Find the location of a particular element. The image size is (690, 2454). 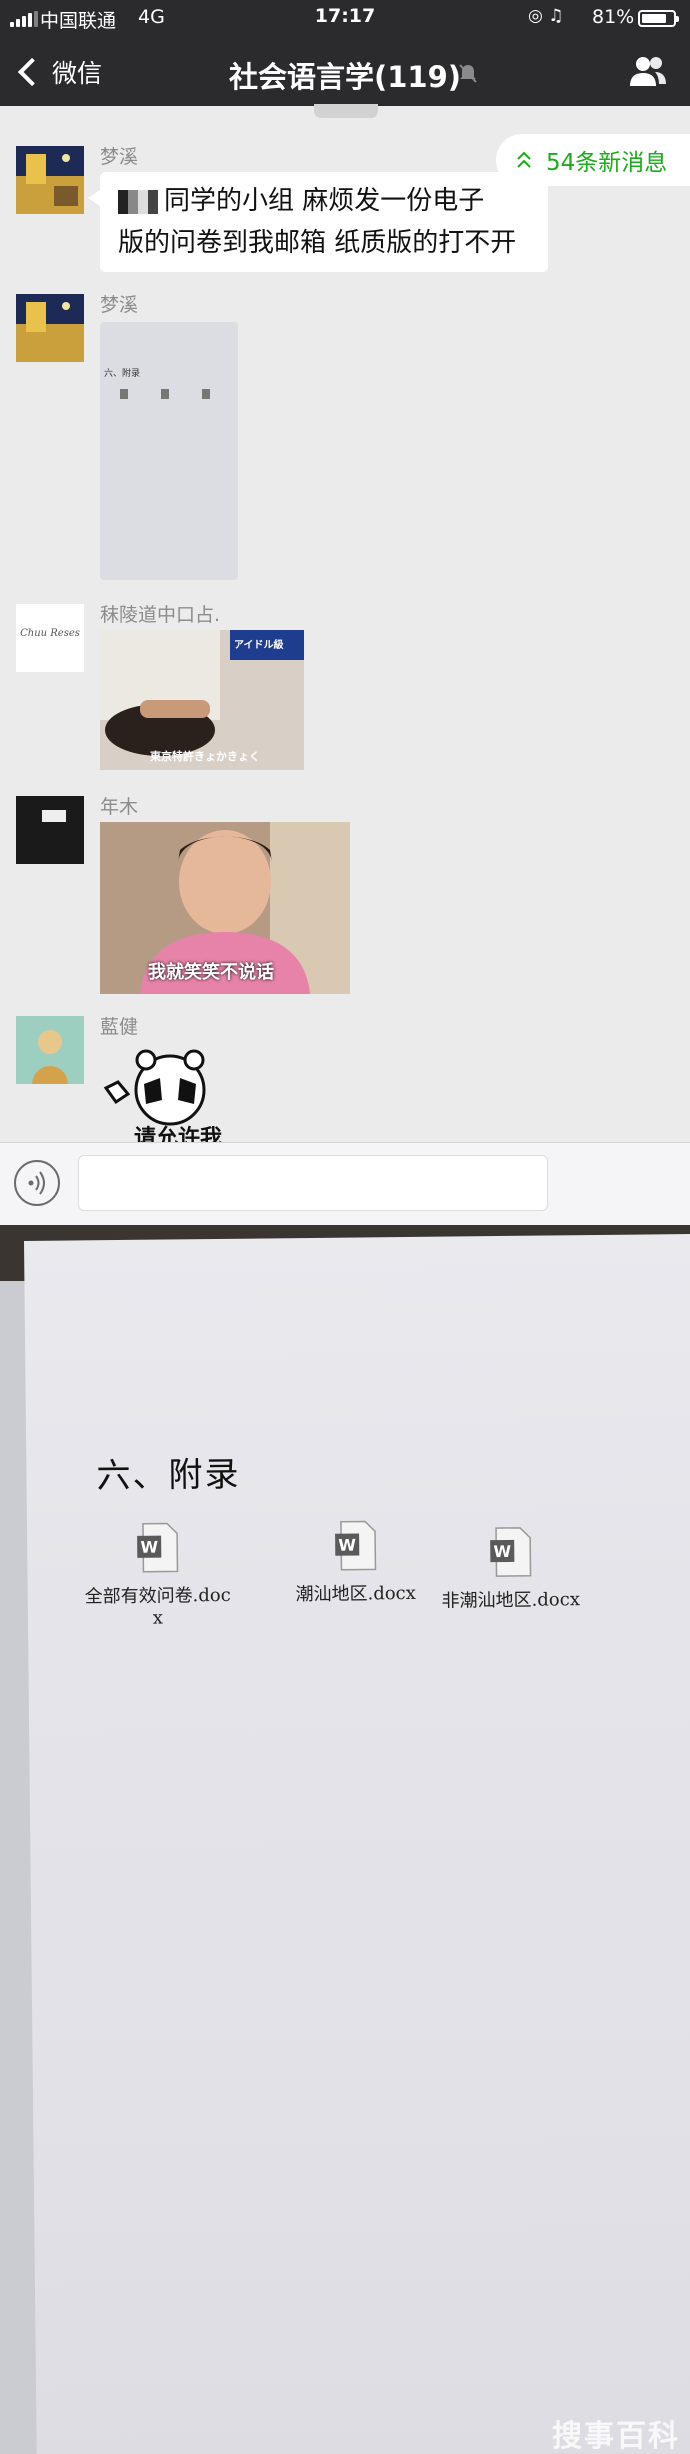

file-name-line1: 全部有效问卷.doc is located at coordinates (157, 1596).